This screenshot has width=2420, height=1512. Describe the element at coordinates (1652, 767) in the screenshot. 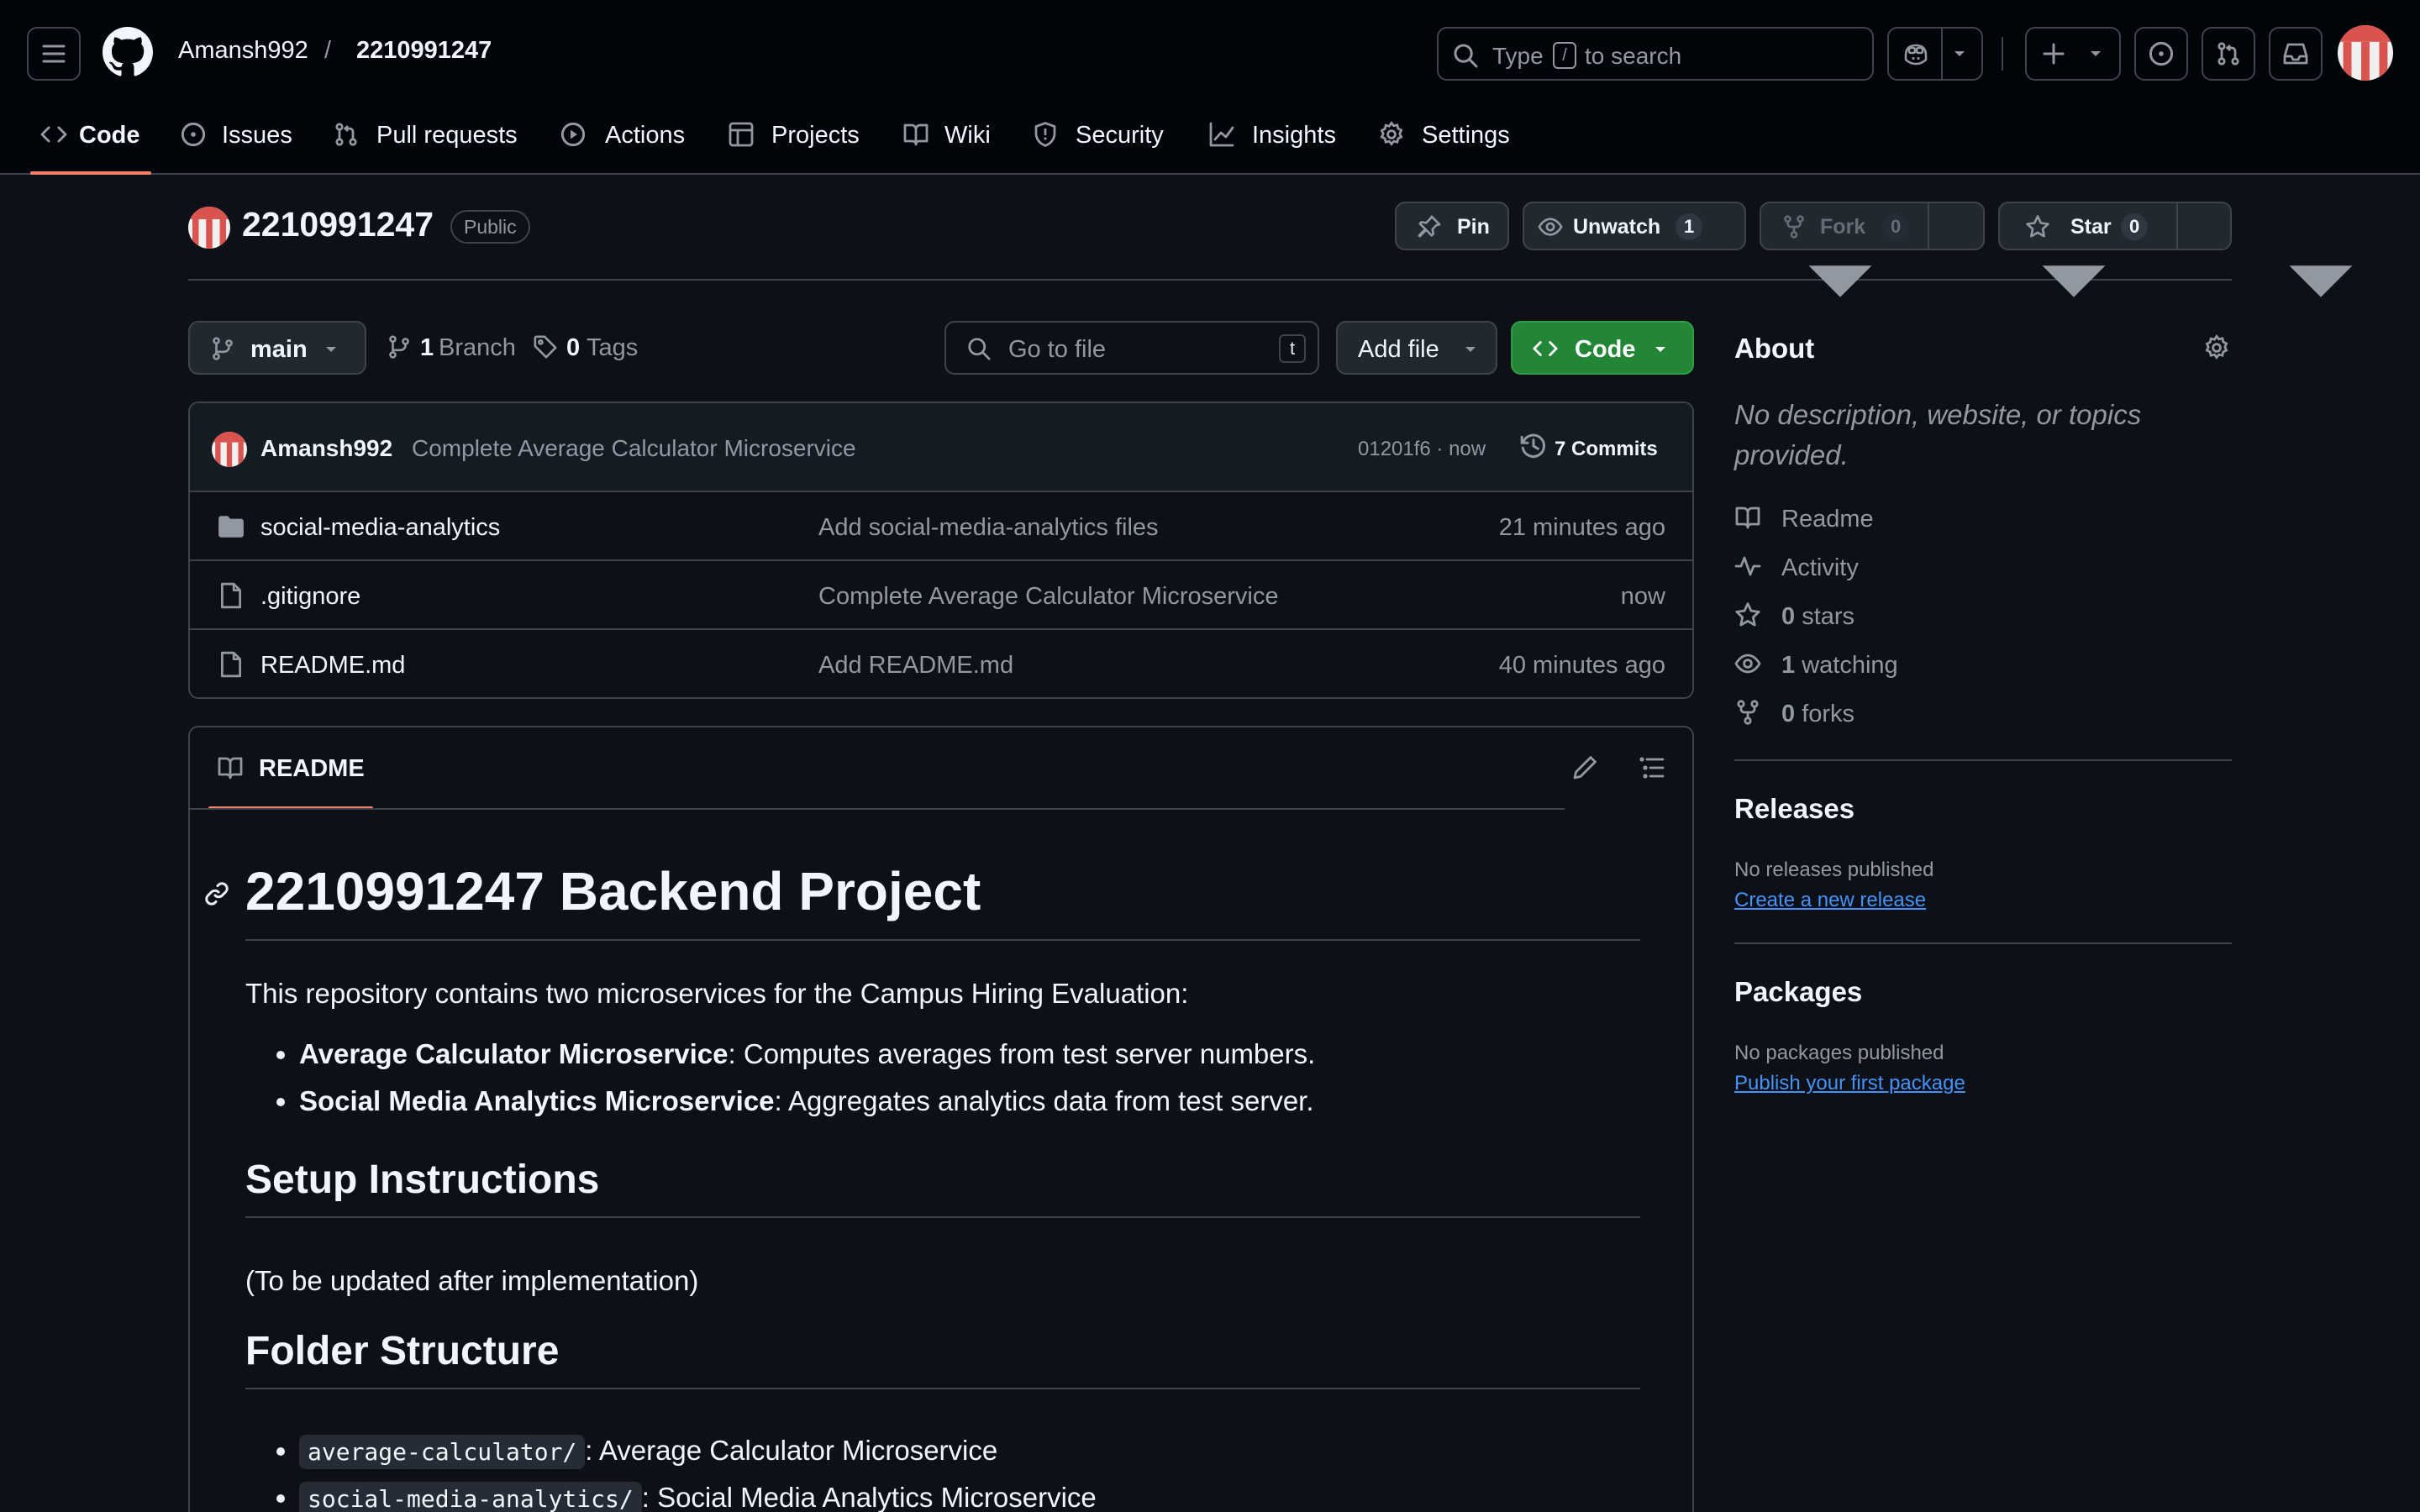

I see `outline-list-icon` at that location.